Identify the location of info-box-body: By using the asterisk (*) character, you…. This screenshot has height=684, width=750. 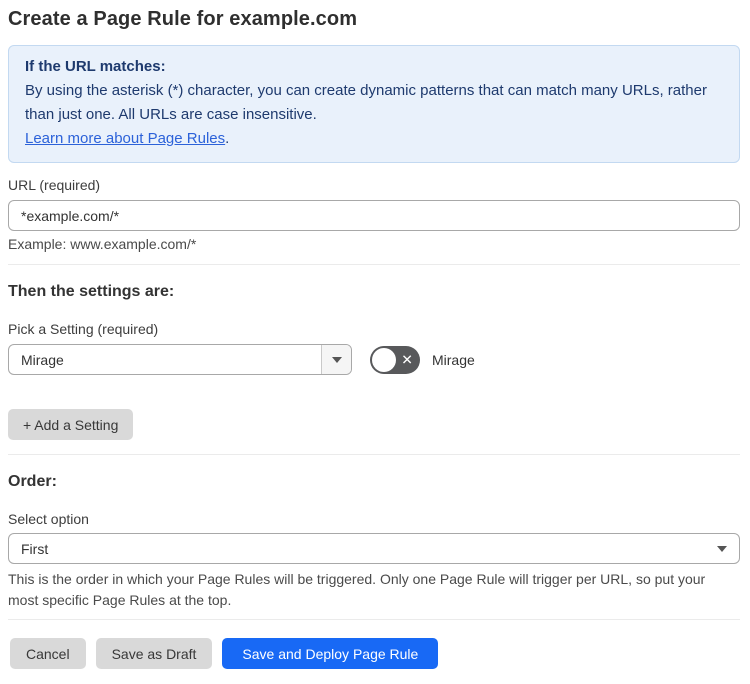
(366, 102).